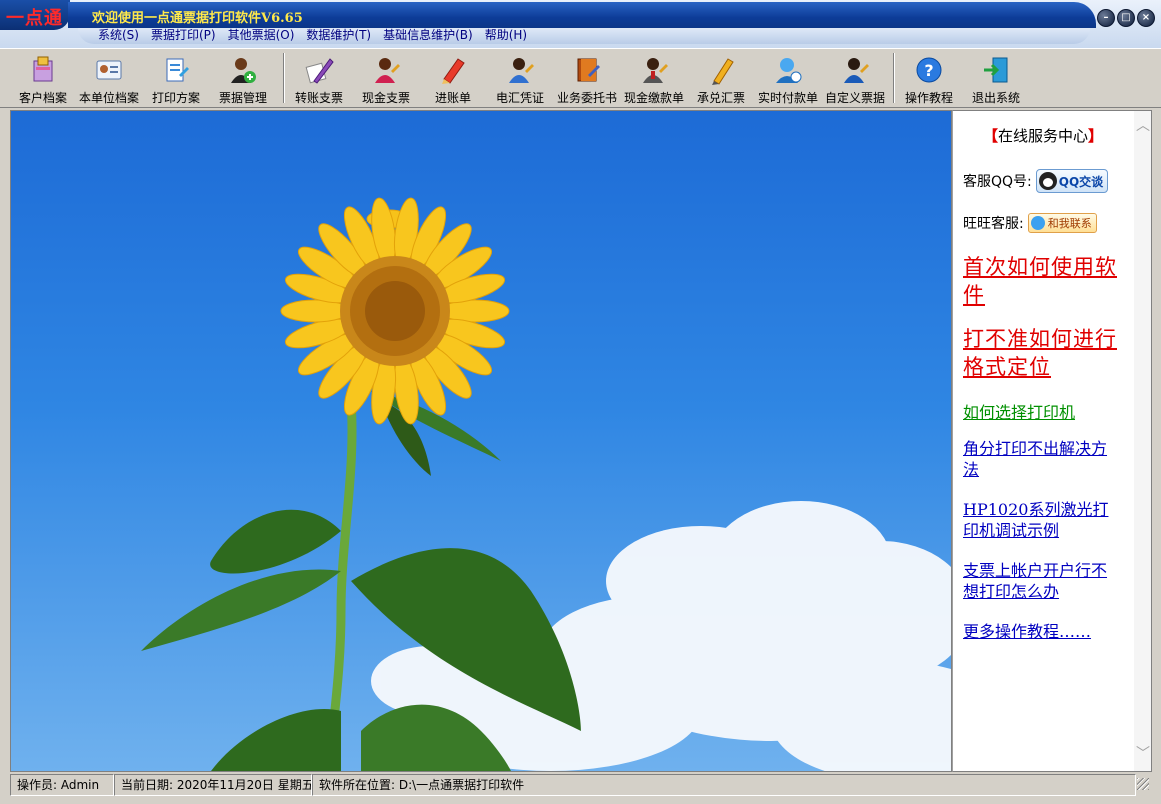 This screenshot has width=1161, height=804. I want to click on status-operator: 操作员: Admin, so click(62, 785).